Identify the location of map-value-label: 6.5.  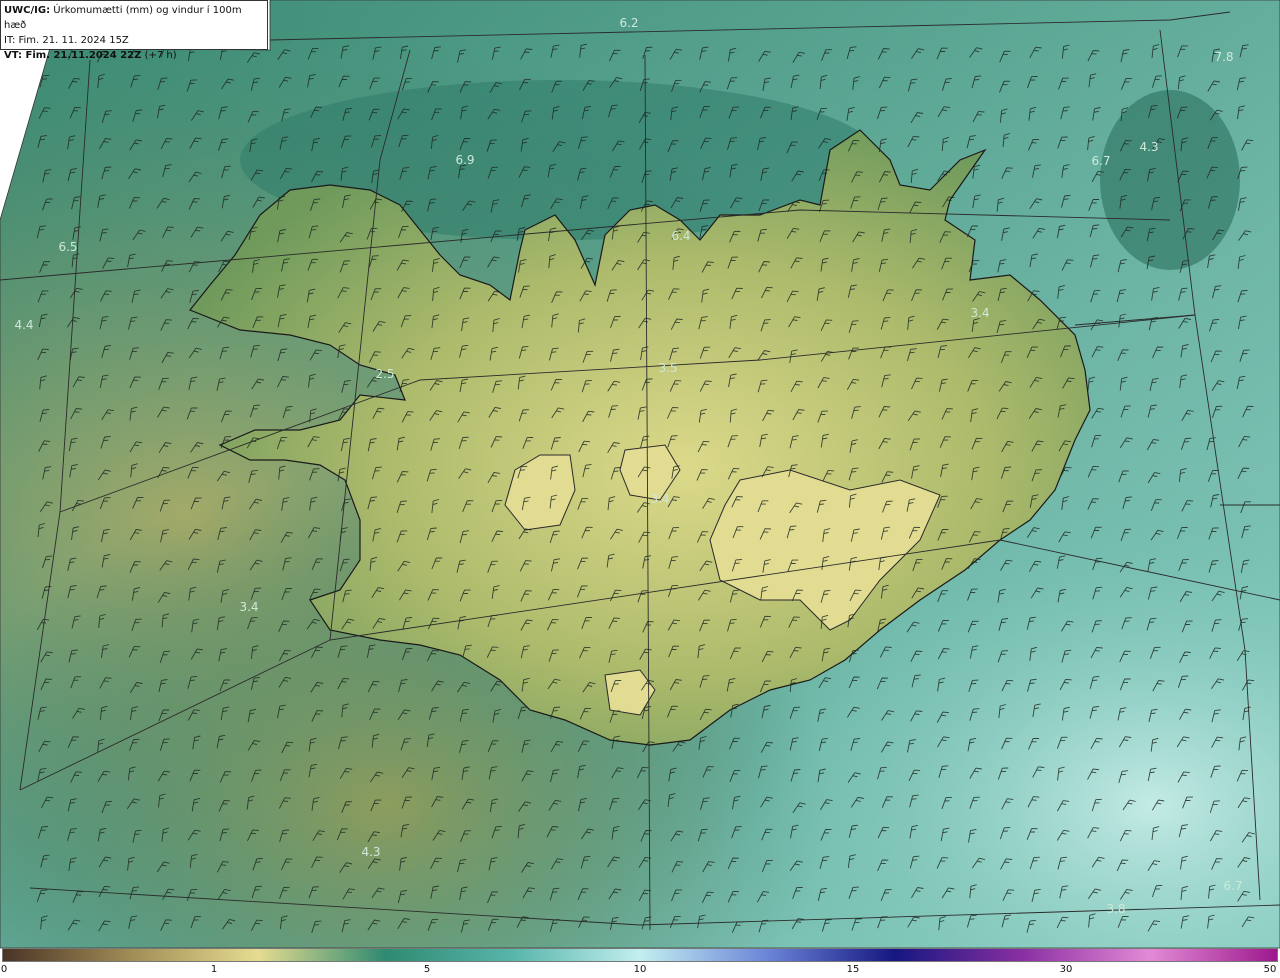
(68, 247).